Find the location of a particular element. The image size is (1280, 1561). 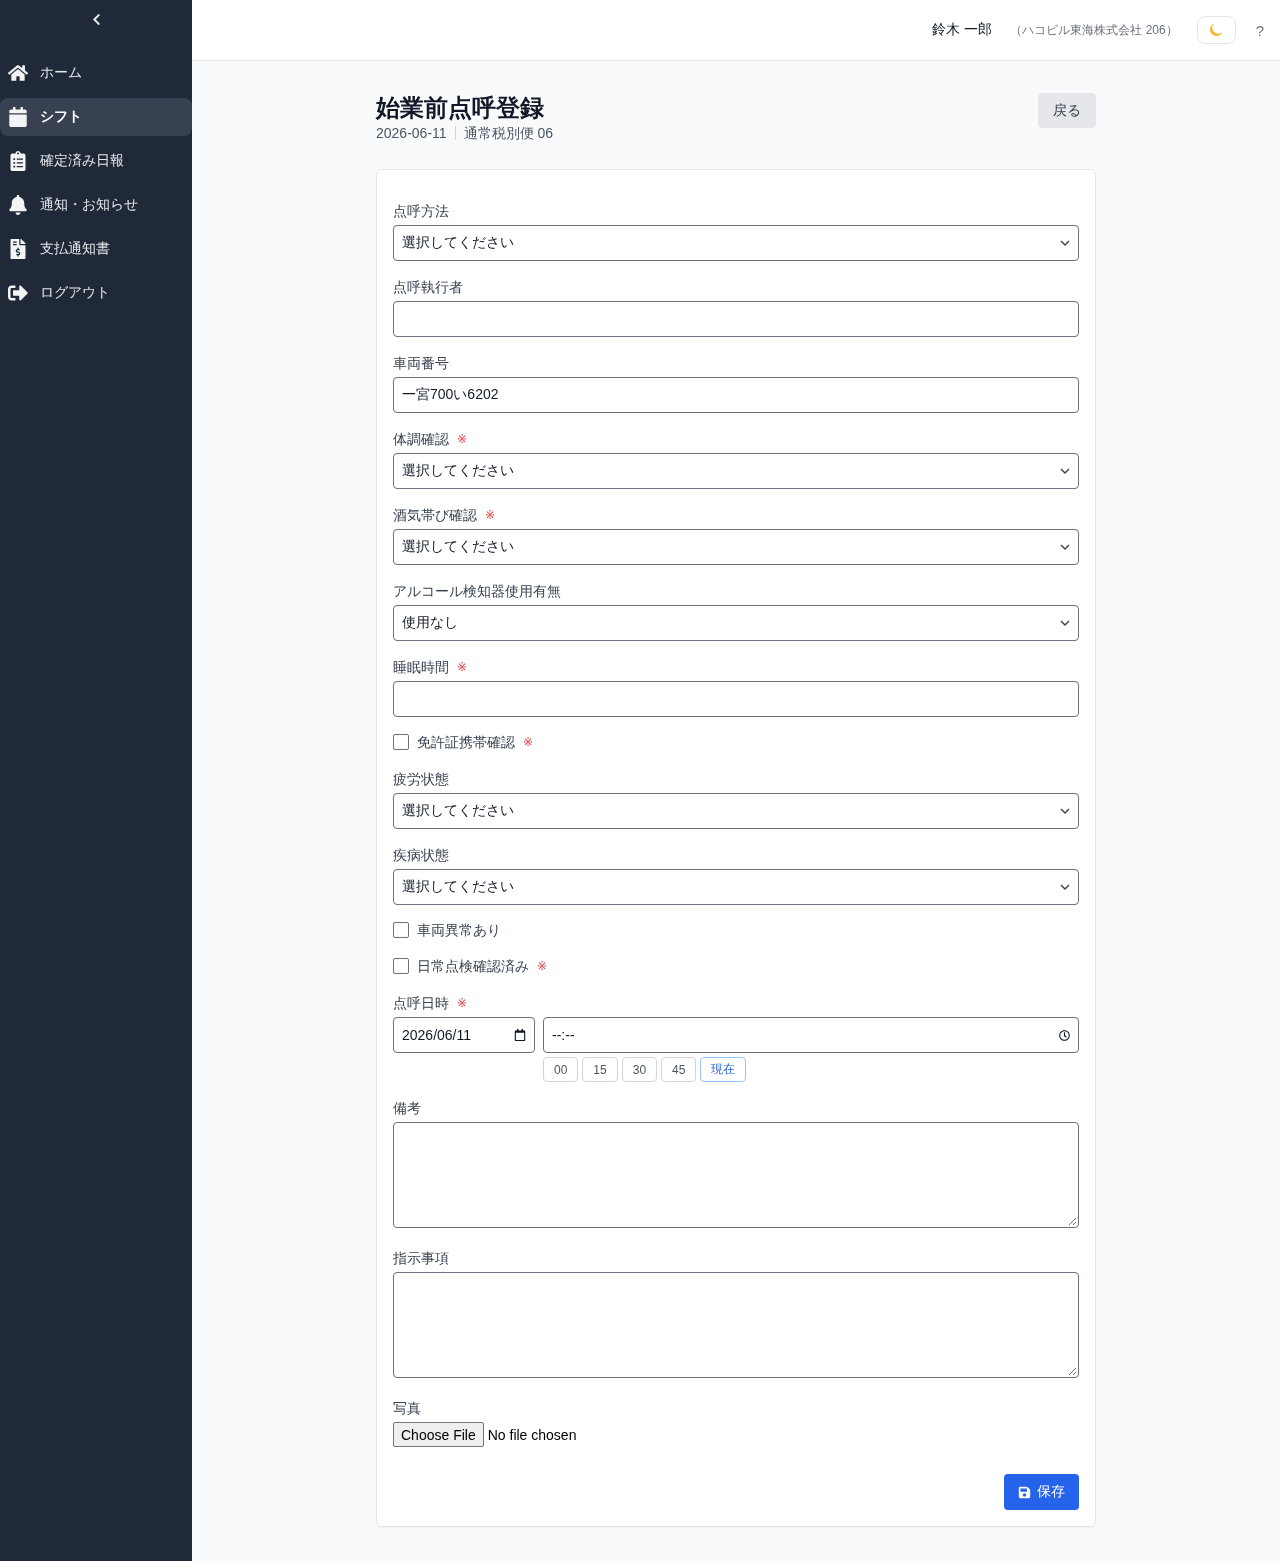

file-status: No file chosen is located at coordinates (532, 1434).